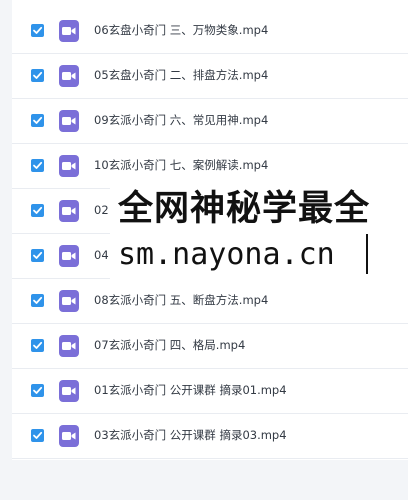 The image size is (408, 500). I want to click on file-row: 01玄派小奇门 公开课群 摘录01.mp4, so click(210, 391).